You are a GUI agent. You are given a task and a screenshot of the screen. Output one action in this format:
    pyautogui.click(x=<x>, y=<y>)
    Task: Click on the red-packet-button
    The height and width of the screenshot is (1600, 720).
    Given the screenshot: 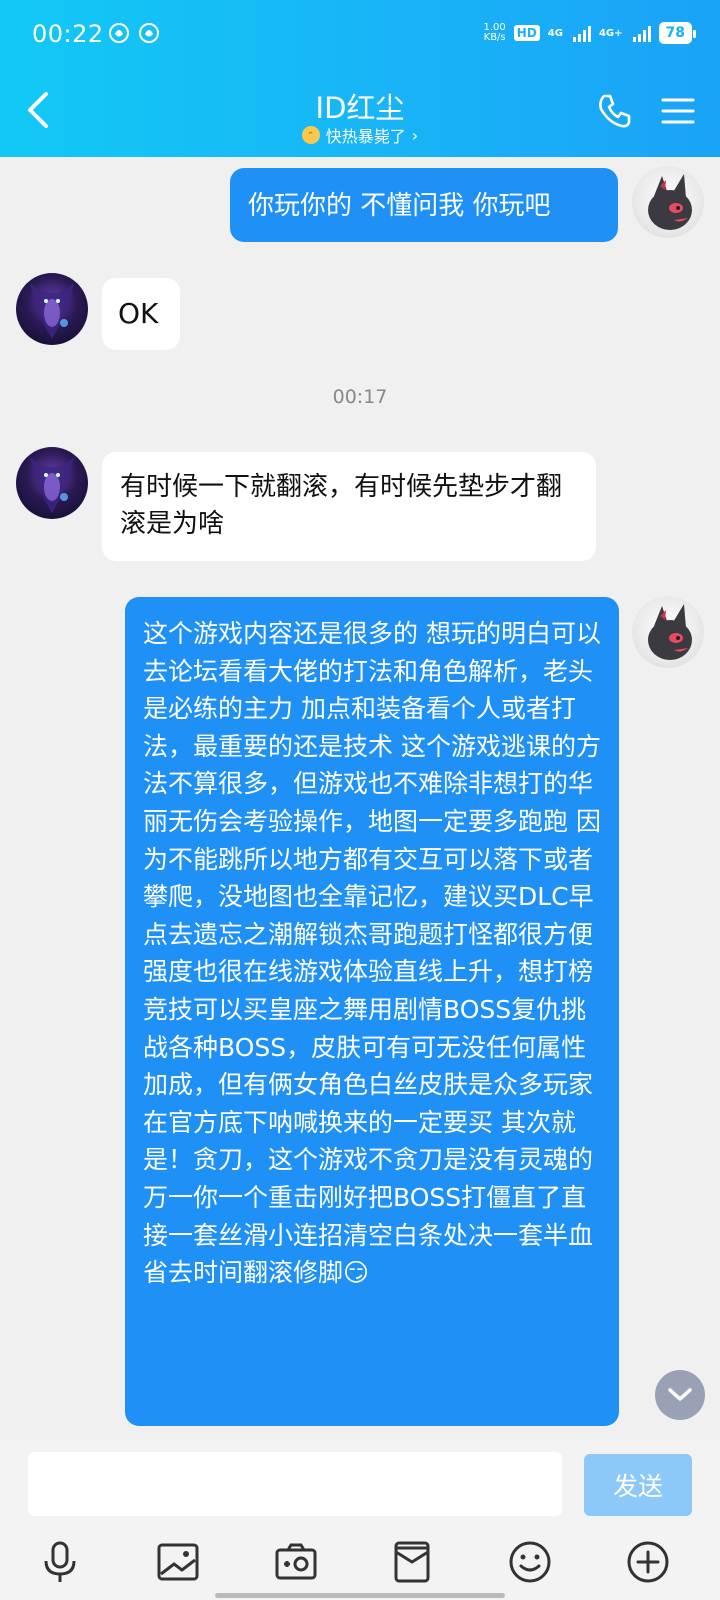 What is the action you would take?
    pyautogui.click(x=412, y=1562)
    